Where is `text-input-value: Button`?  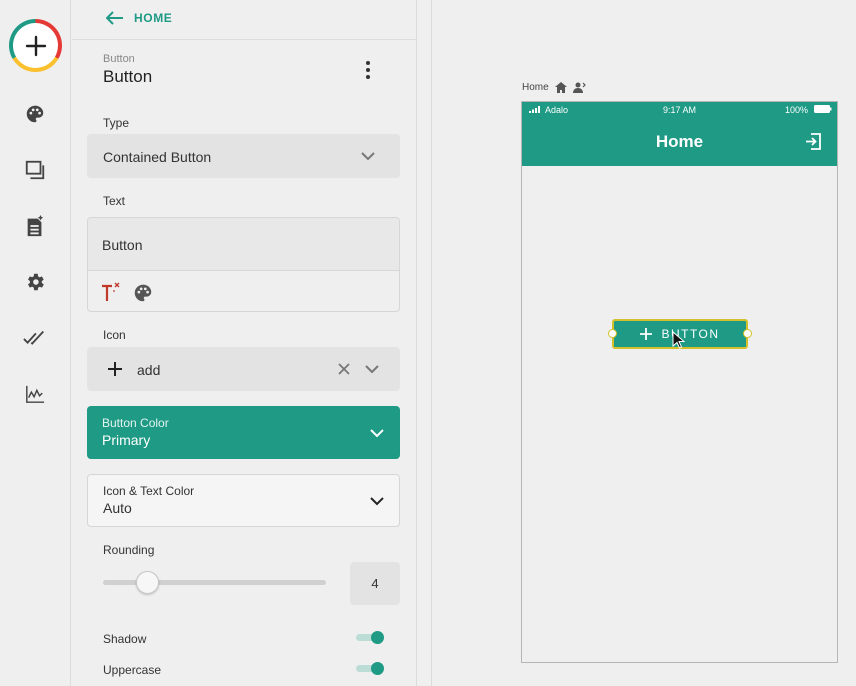
text-input-value: Button is located at coordinates (122, 245).